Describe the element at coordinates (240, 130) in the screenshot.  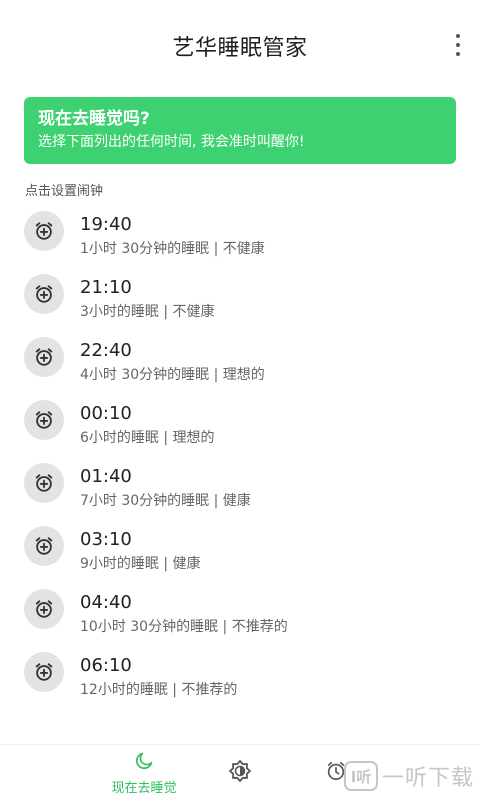
I see `sleep-now-banner: 现在去睡觉吗? 选择下面列出的任何时间, 我会准时叫醒你!` at that location.